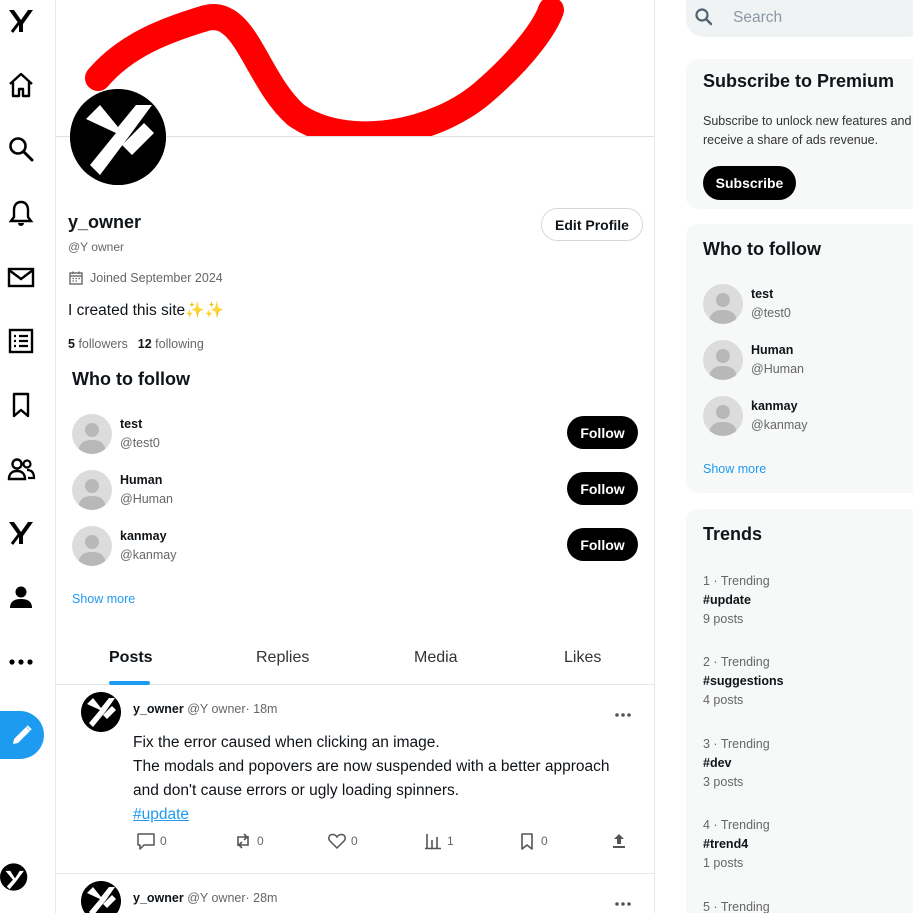 This screenshot has height=913, width=913. What do you see at coordinates (21, 341) in the screenshot?
I see `list-icon` at bounding box center [21, 341].